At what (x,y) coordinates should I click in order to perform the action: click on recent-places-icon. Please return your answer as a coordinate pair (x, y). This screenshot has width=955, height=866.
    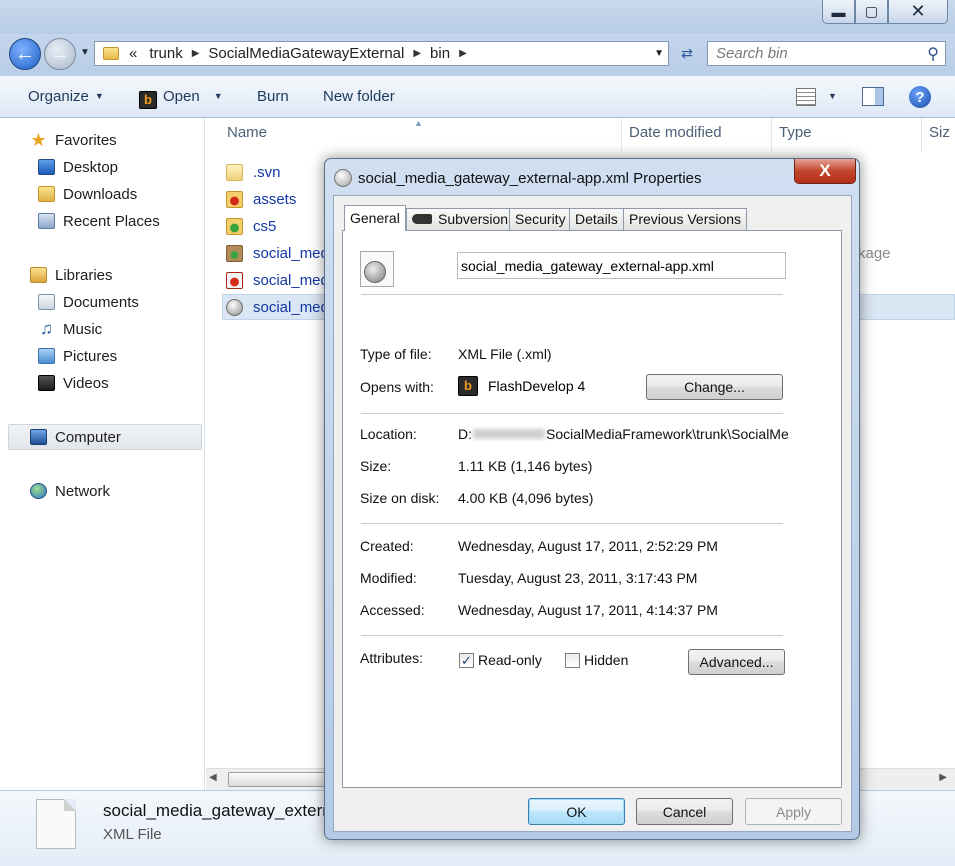
    Looking at the image, I should click on (46, 221).